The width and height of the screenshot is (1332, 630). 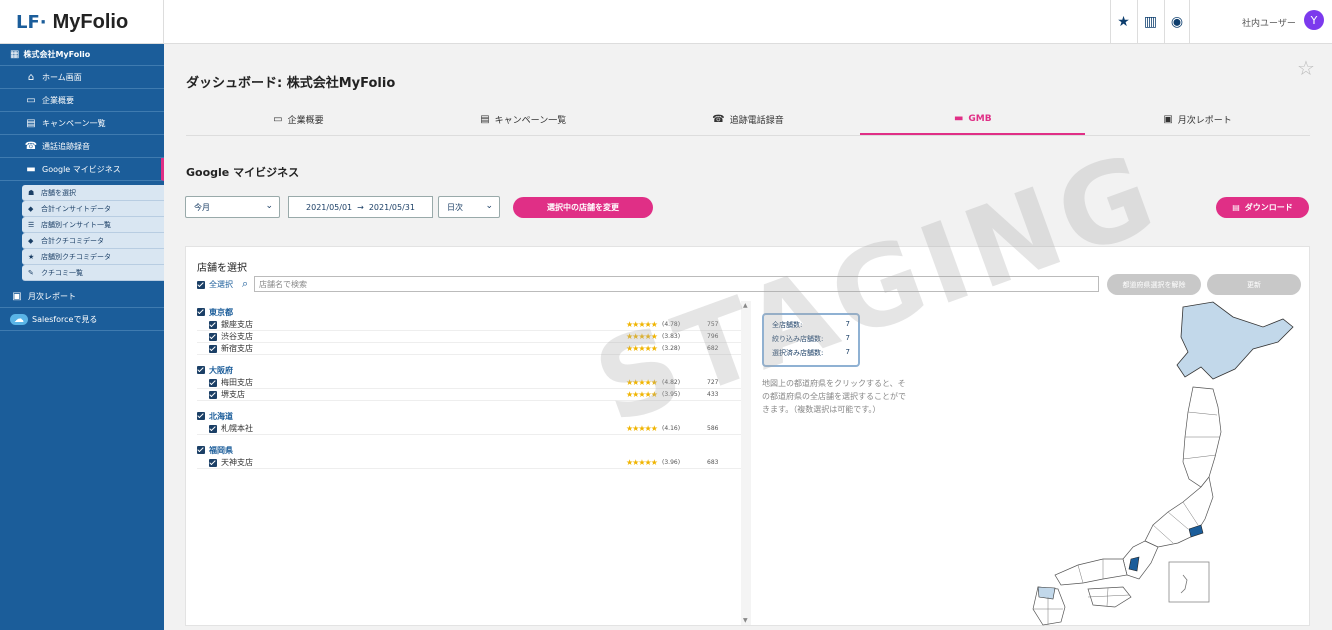 I want to click on avatar: Y, so click(x=1314, y=20).